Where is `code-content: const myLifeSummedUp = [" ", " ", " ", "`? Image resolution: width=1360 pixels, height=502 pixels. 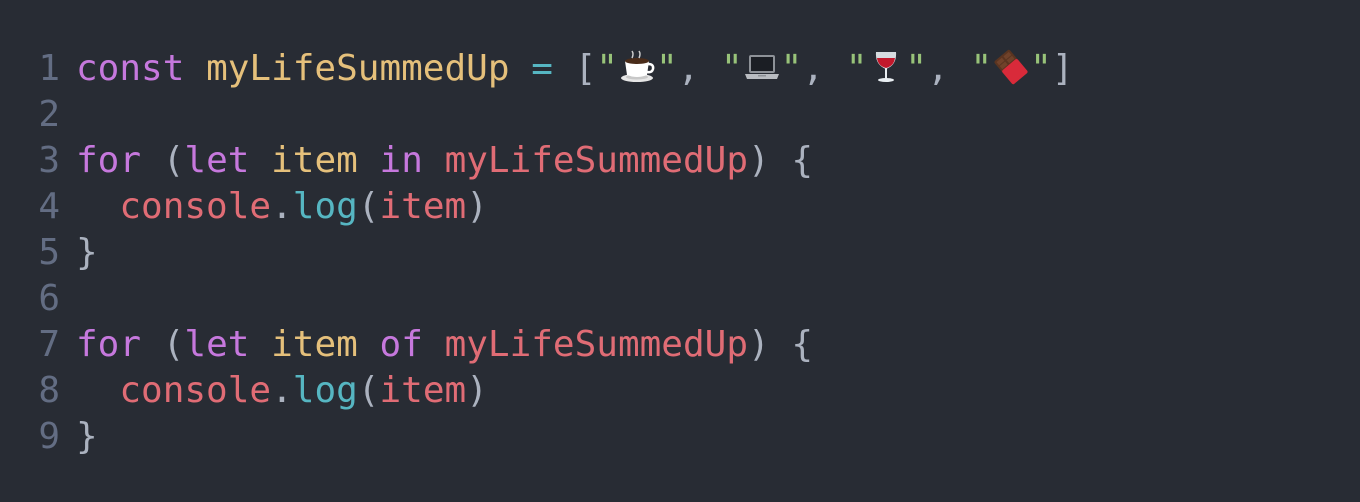
code-content: const myLifeSummedUp = [" ", " ", " ", " is located at coordinates (575, 68).